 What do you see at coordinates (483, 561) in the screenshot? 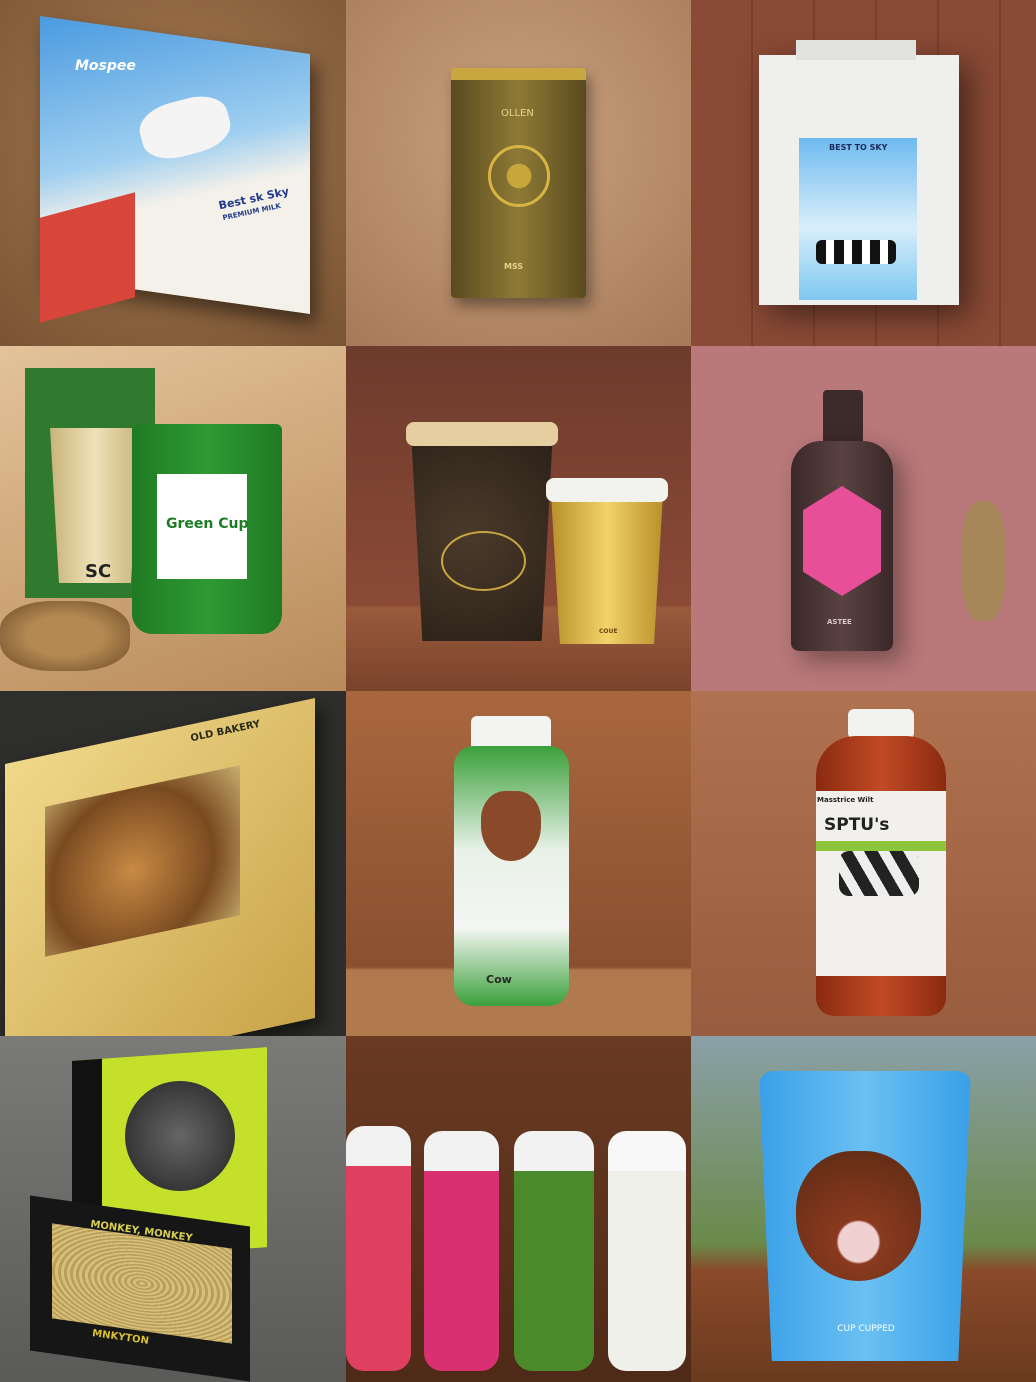
I see `bull-emblem` at bounding box center [483, 561].